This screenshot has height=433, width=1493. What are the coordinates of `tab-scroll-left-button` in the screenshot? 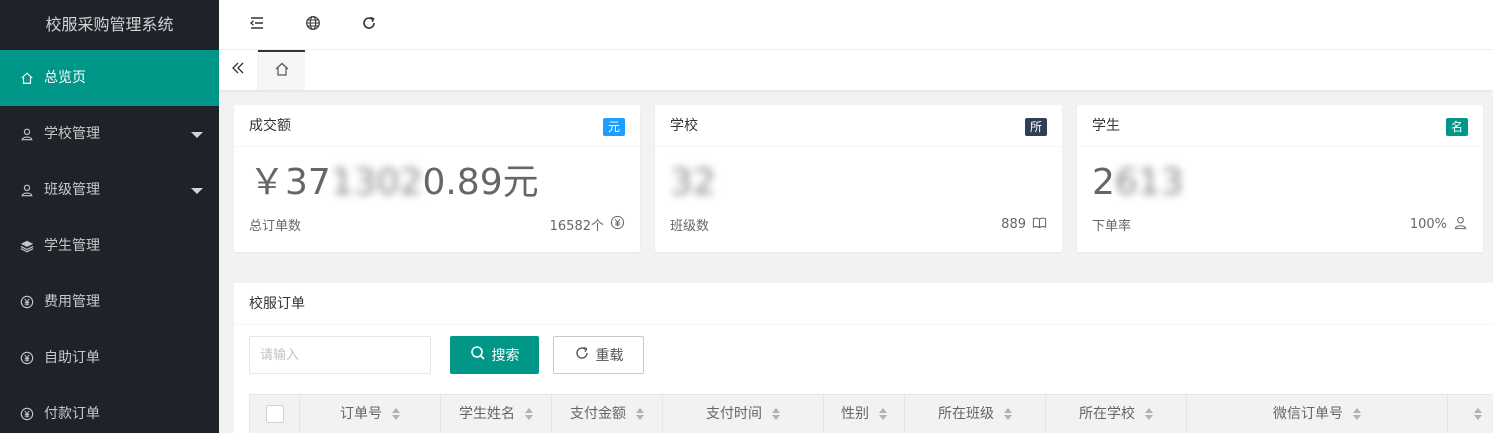 It's located at (238, 70).